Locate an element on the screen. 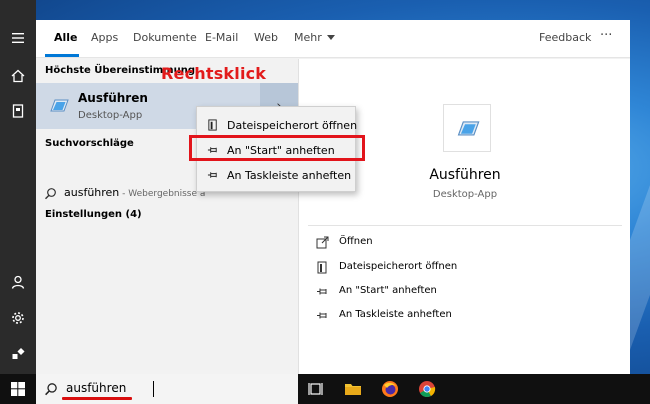  account-button is located at coordinates (18, 282).